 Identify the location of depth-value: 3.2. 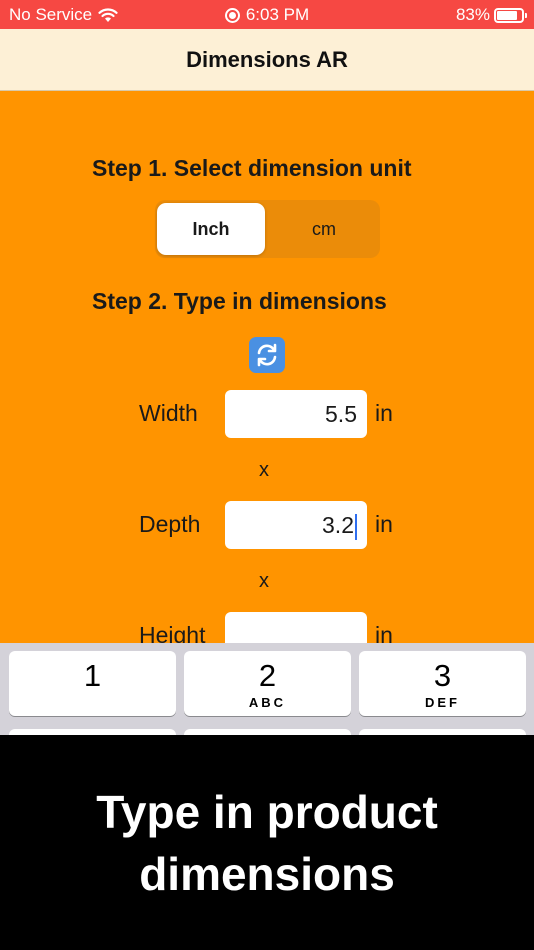
(338, 525).